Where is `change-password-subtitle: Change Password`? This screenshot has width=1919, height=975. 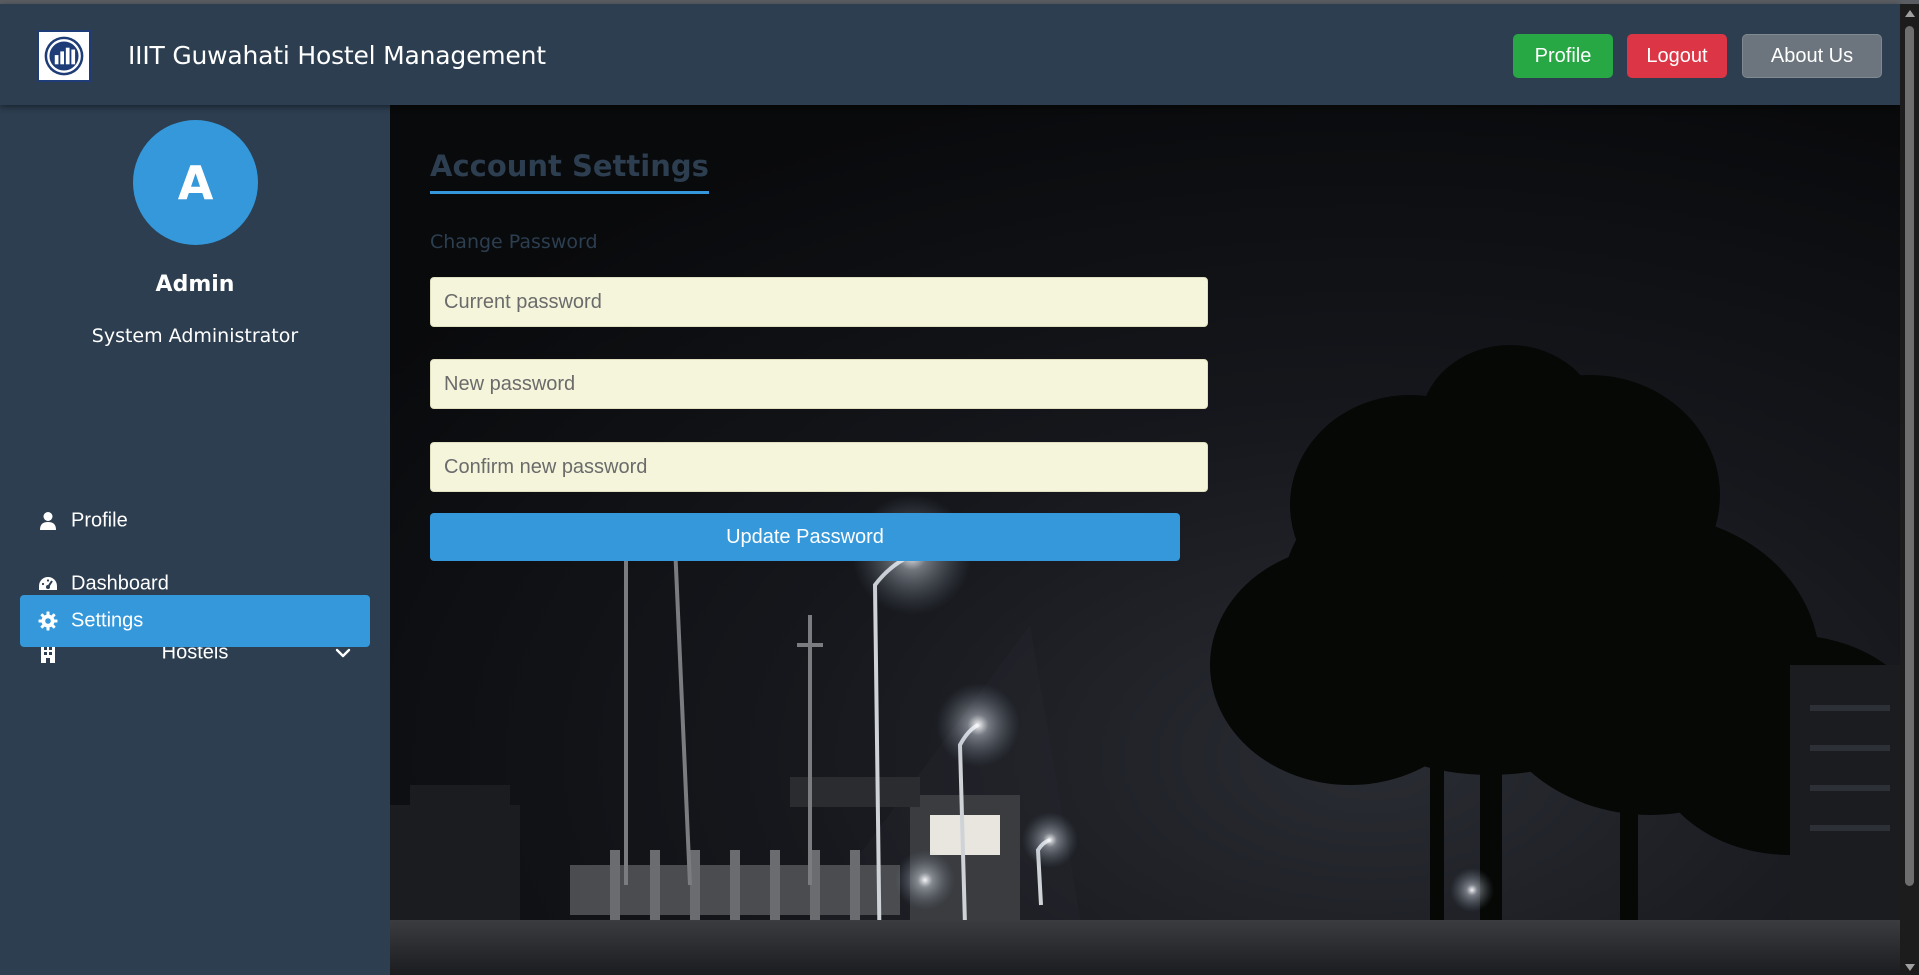 change-password-subtitle: Change Password is located at coordinates (514, 242).